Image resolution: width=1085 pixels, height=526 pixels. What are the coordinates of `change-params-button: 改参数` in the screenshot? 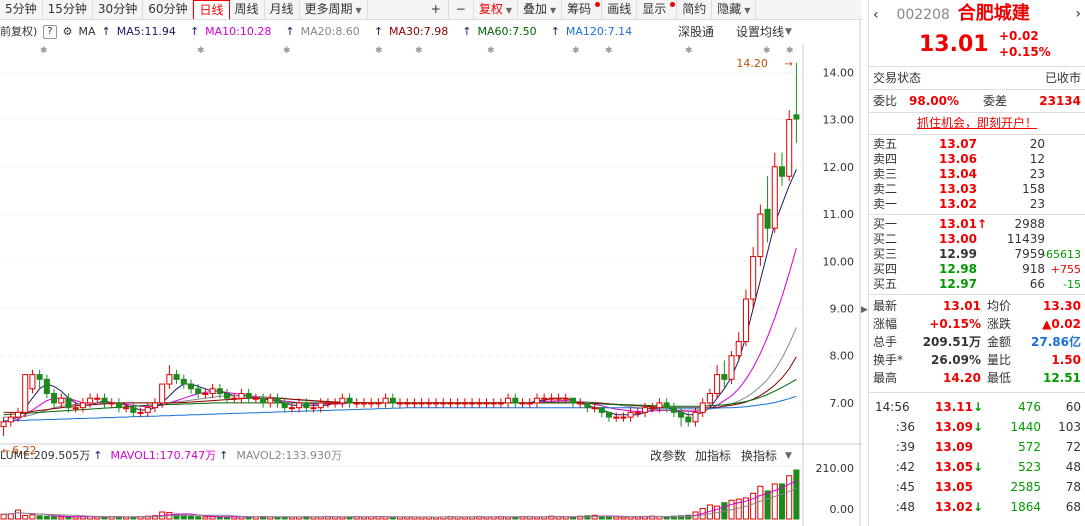 It's located at (668, 456).